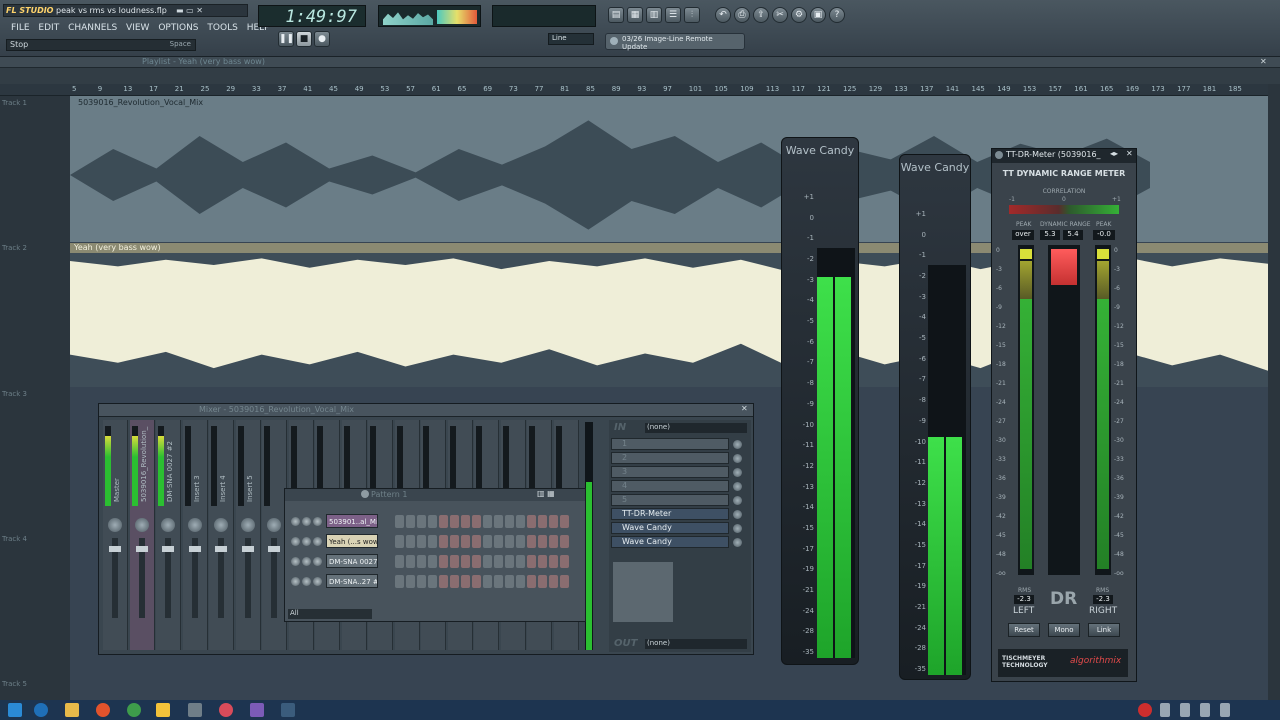 Image resolution: width=1280 pixels, height=720 pixels. Describe the element at coordinates (189, 10) in the screenshot. I see `window-controls-icon: ▬ ▭ ✕` at that location.